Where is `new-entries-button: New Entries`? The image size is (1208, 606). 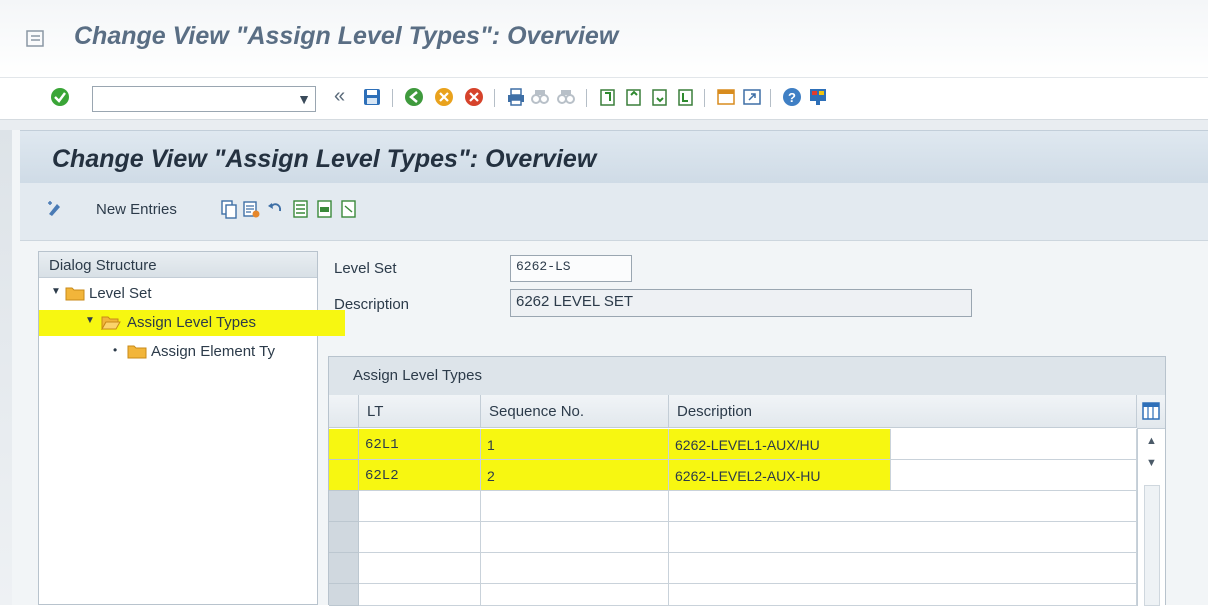
new-entries-button: New Entries is located at coordinates (136, 209).